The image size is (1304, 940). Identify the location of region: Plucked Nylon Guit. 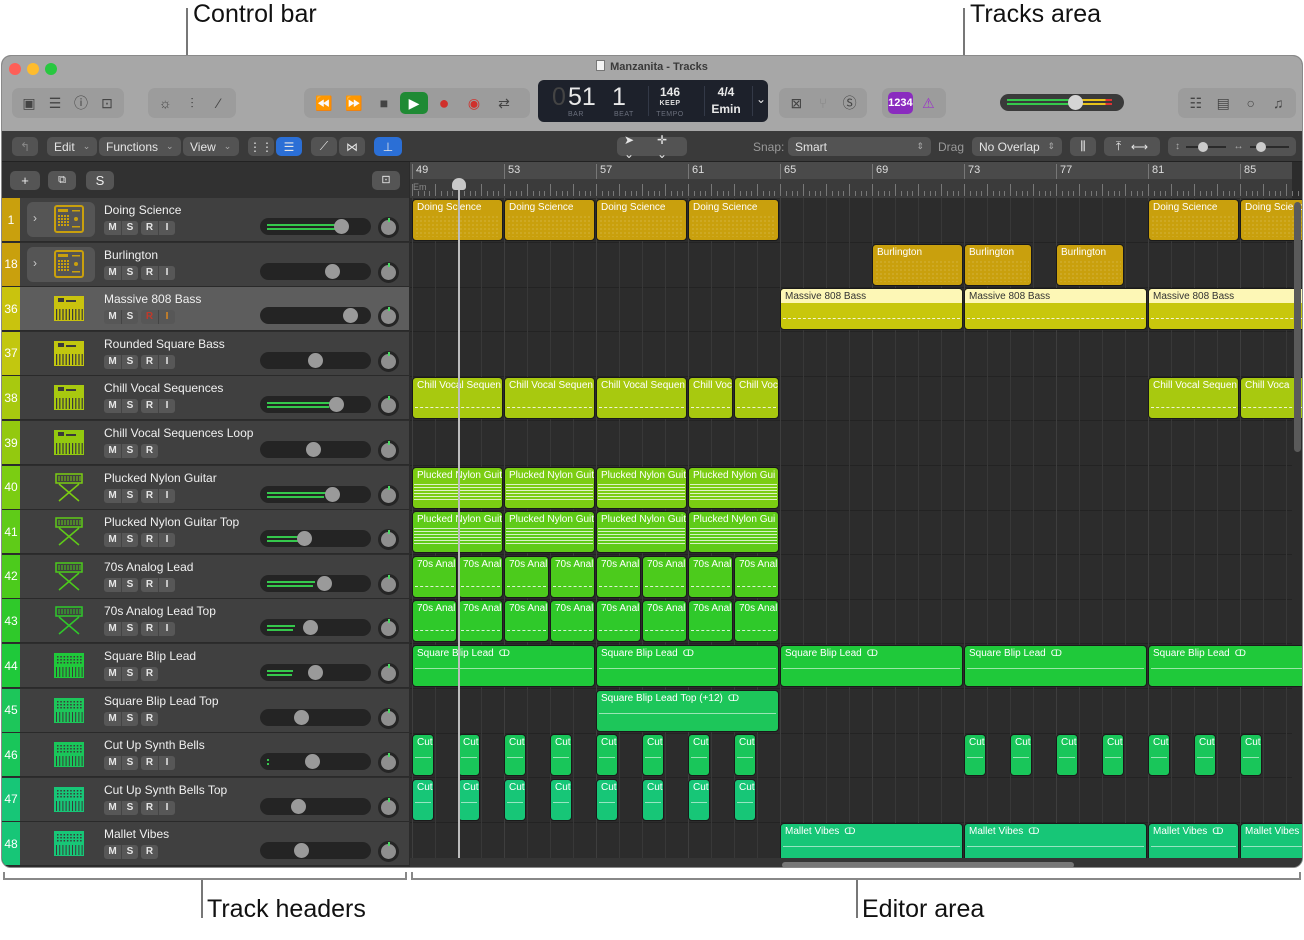
(549, 532).